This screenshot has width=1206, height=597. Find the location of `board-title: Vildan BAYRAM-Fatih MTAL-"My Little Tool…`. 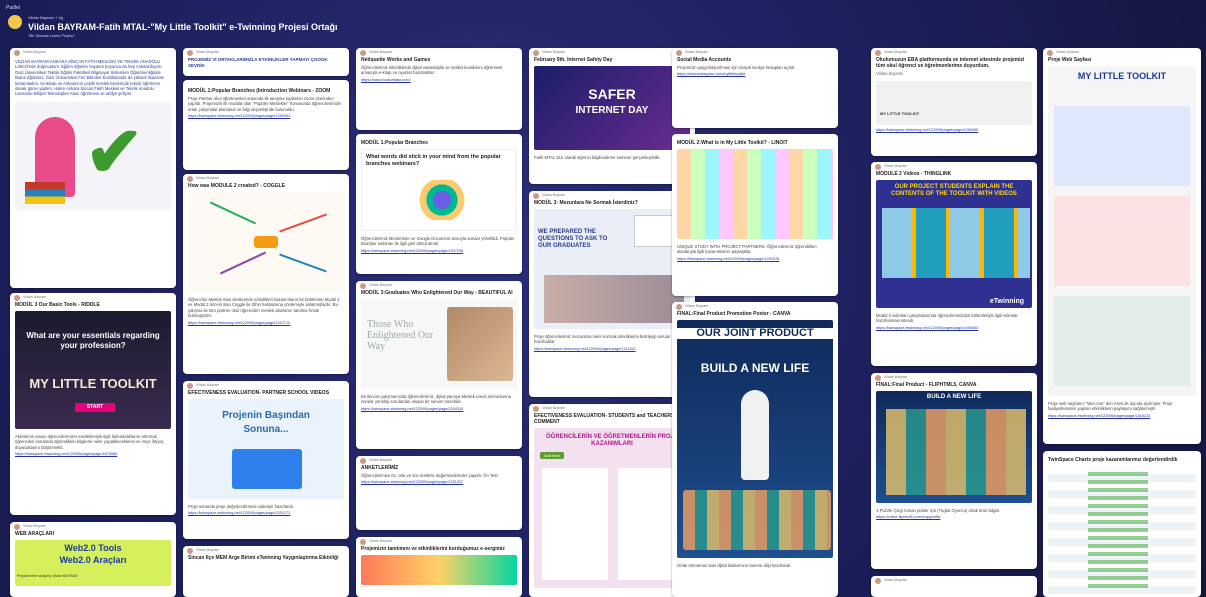

board-title: Vildan BAYRAM-Fatih MTAL-"My Little Tool… is located at coordinates (183, 27).